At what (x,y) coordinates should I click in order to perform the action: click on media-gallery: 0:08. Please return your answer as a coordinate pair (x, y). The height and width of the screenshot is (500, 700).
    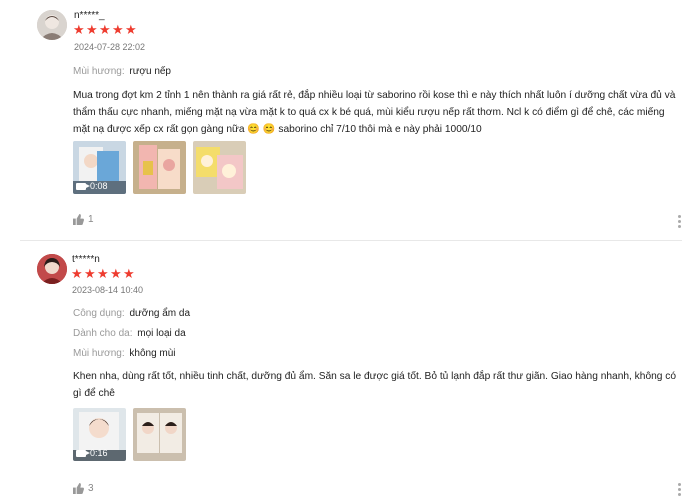
    Looking at the image, I should click on (159, 167).